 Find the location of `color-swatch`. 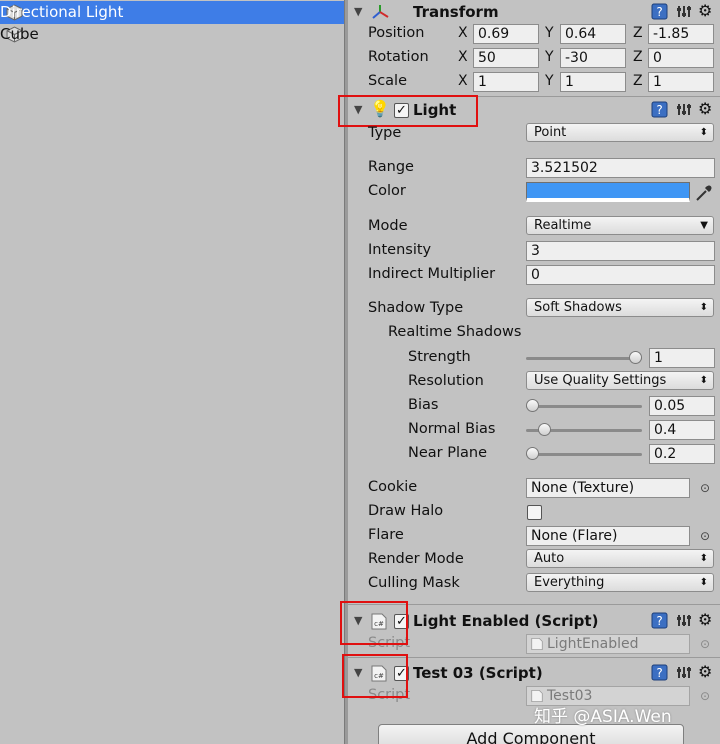

color-swatch is located at coordinates (608, 192).